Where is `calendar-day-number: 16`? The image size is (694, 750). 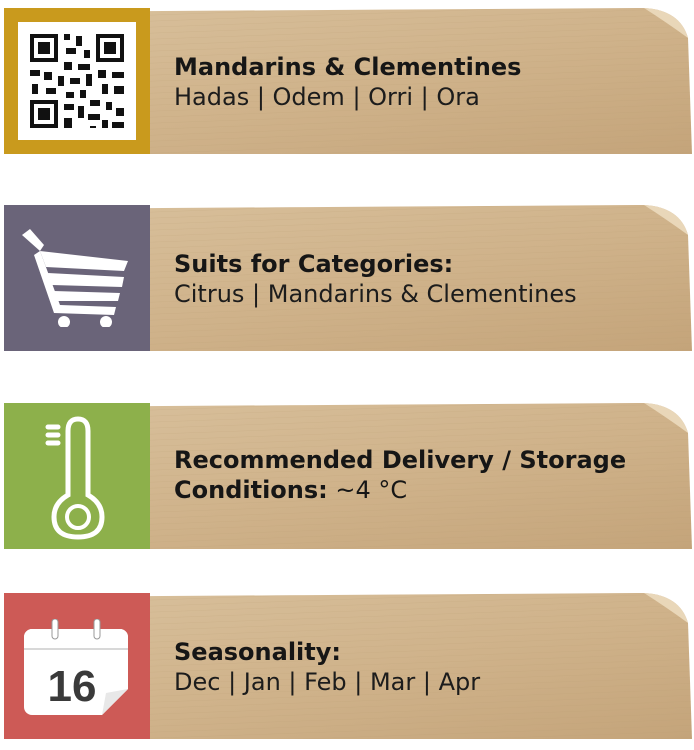 calendar-day-number: 16 is located at coordinates (72, 686).